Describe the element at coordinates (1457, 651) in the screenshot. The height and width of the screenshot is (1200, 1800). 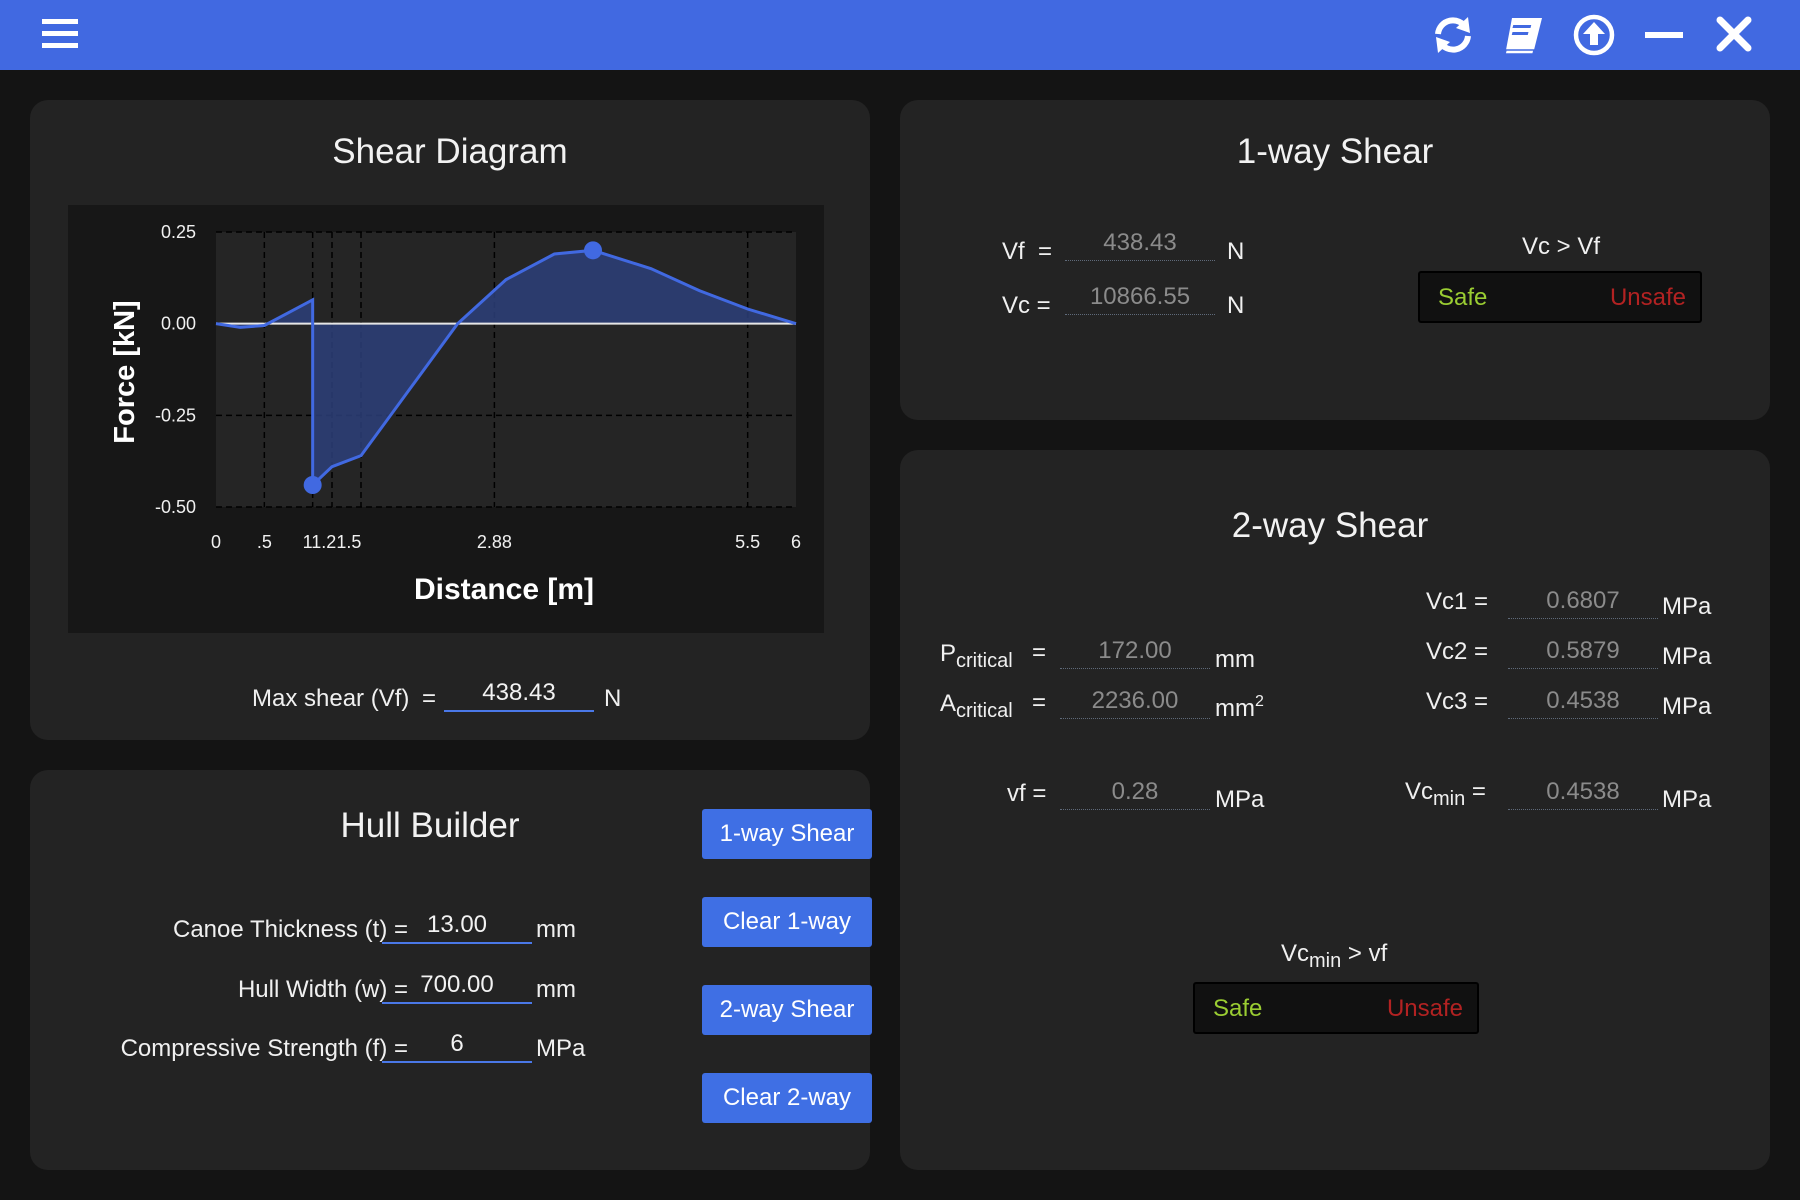
I see `vc2-label: Vc2 =` at that location.